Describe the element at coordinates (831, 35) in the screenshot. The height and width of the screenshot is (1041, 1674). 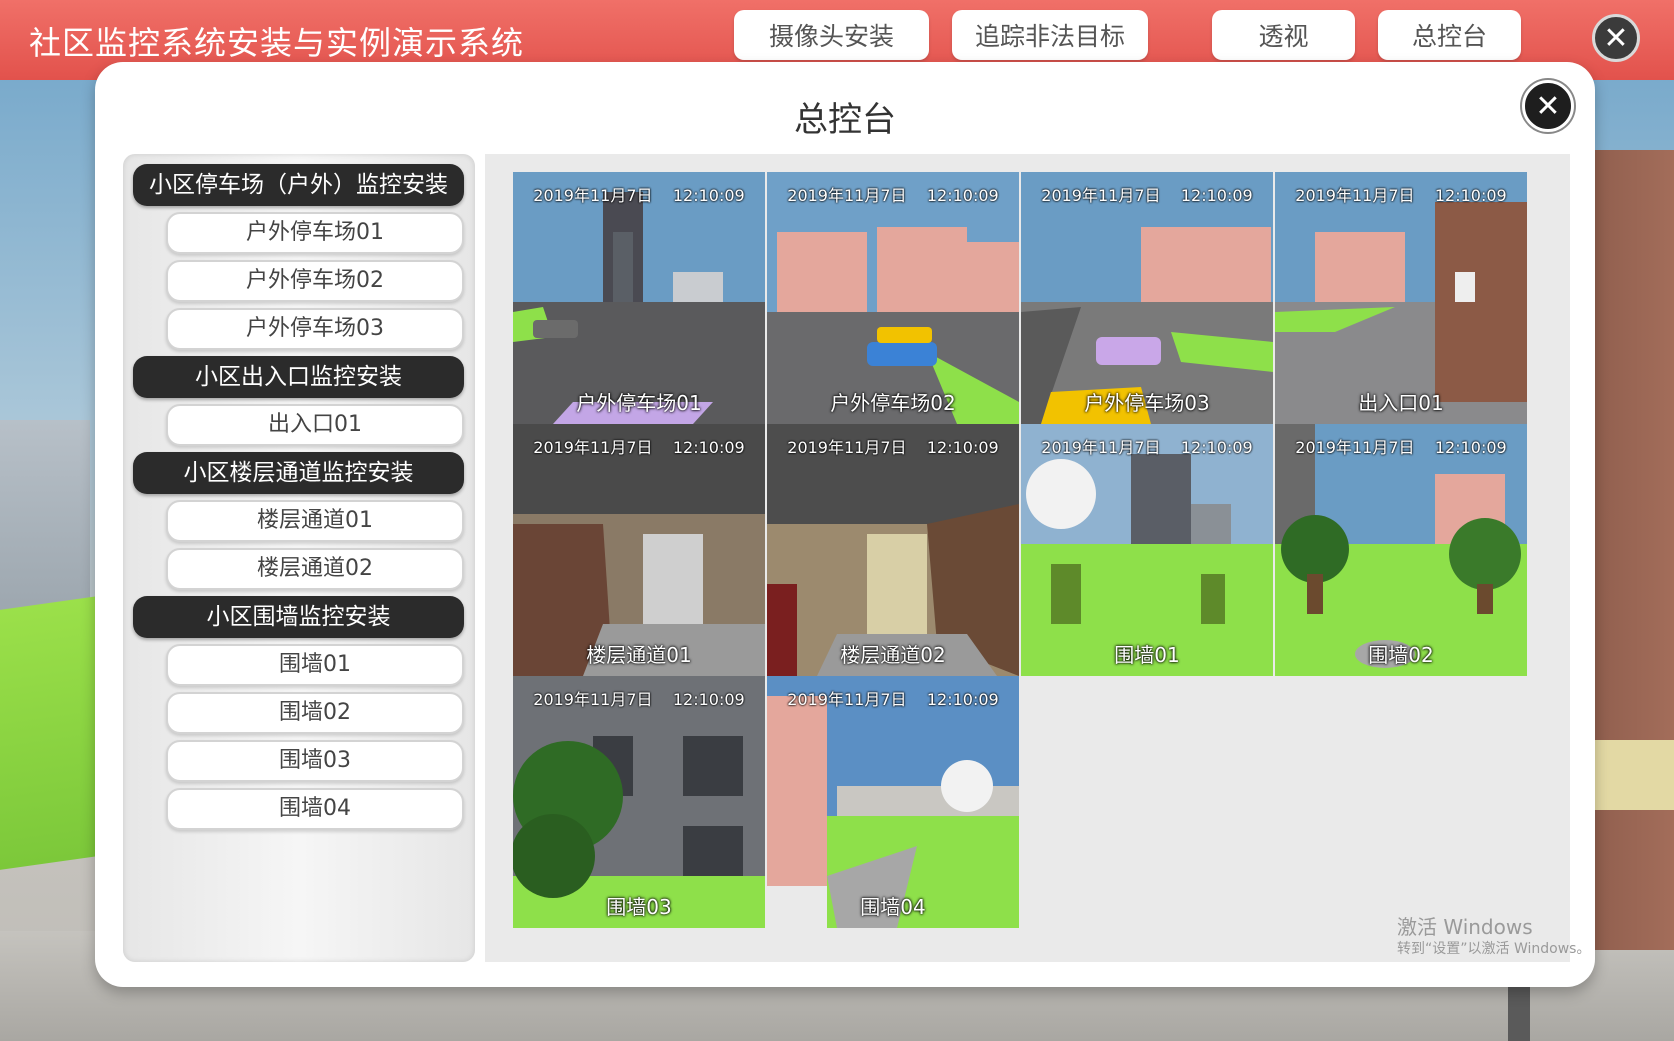
I see `camera-install-button: 摄像头安装` at that location.